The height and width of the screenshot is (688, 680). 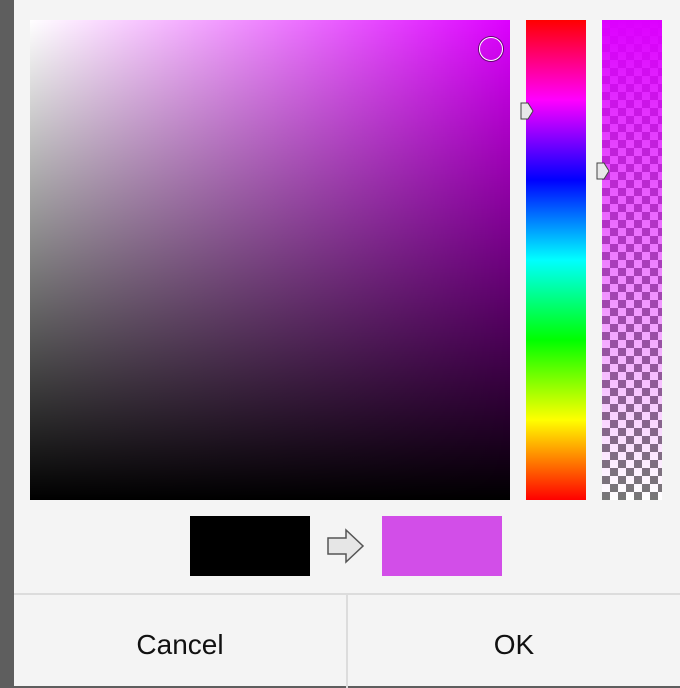 What do you see at coordinates (250, 546) in the screenshot?
I see `old-color-swatch` at bounding box center [250, 546].